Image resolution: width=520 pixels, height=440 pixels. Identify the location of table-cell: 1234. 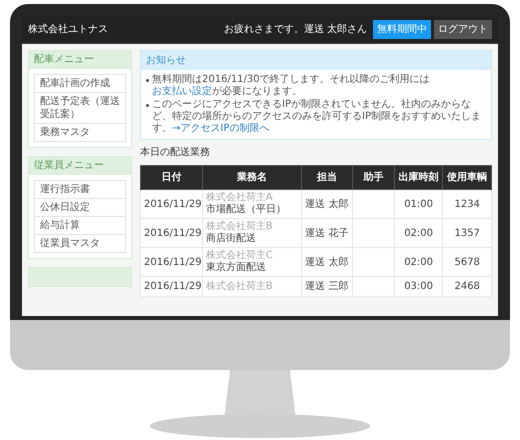
(467, 204).